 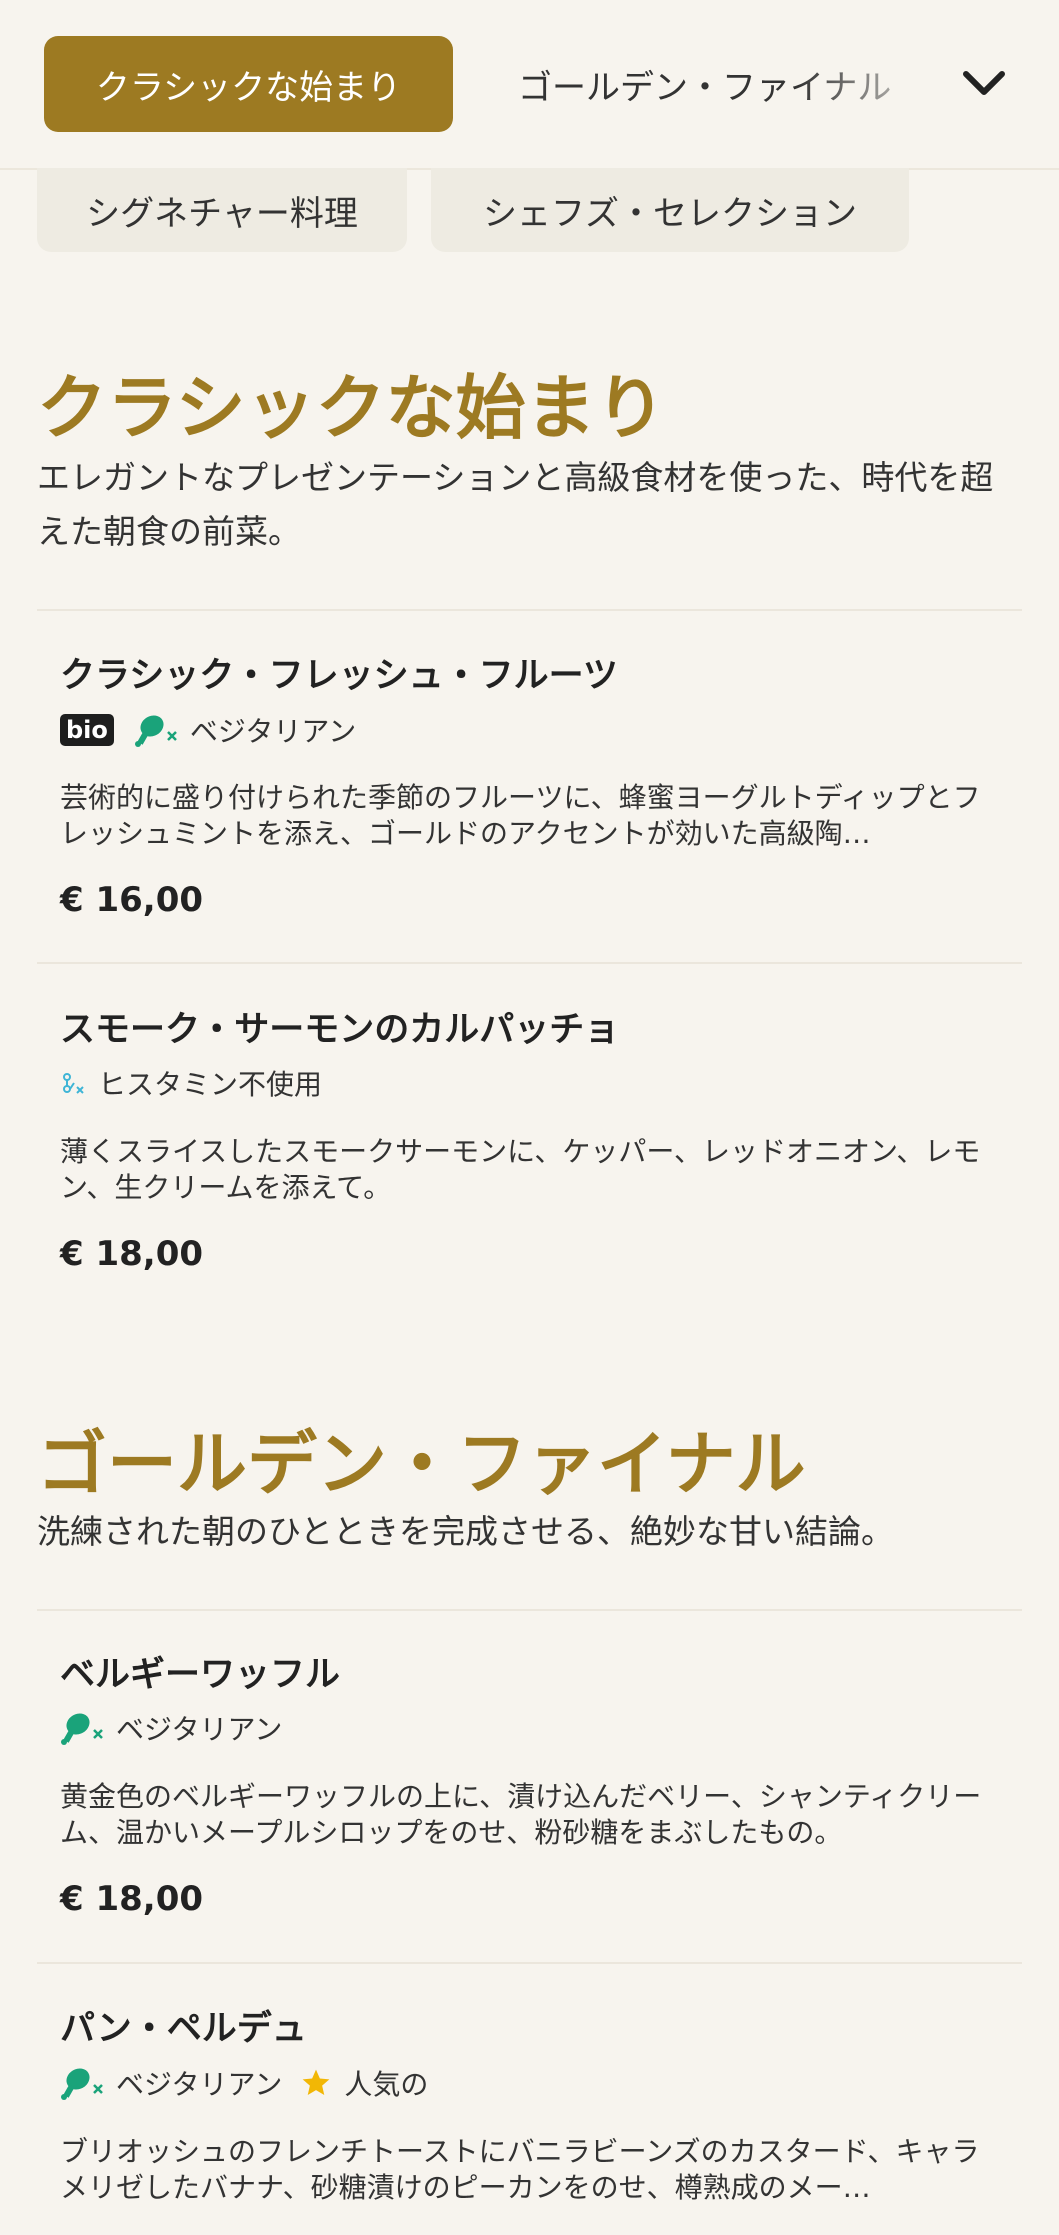 What do you see at coordinates (670, 210) in the screenshot?
I see `tab-chefs-selection: シェフズ・セレクション` at bounding box center [670, 210].